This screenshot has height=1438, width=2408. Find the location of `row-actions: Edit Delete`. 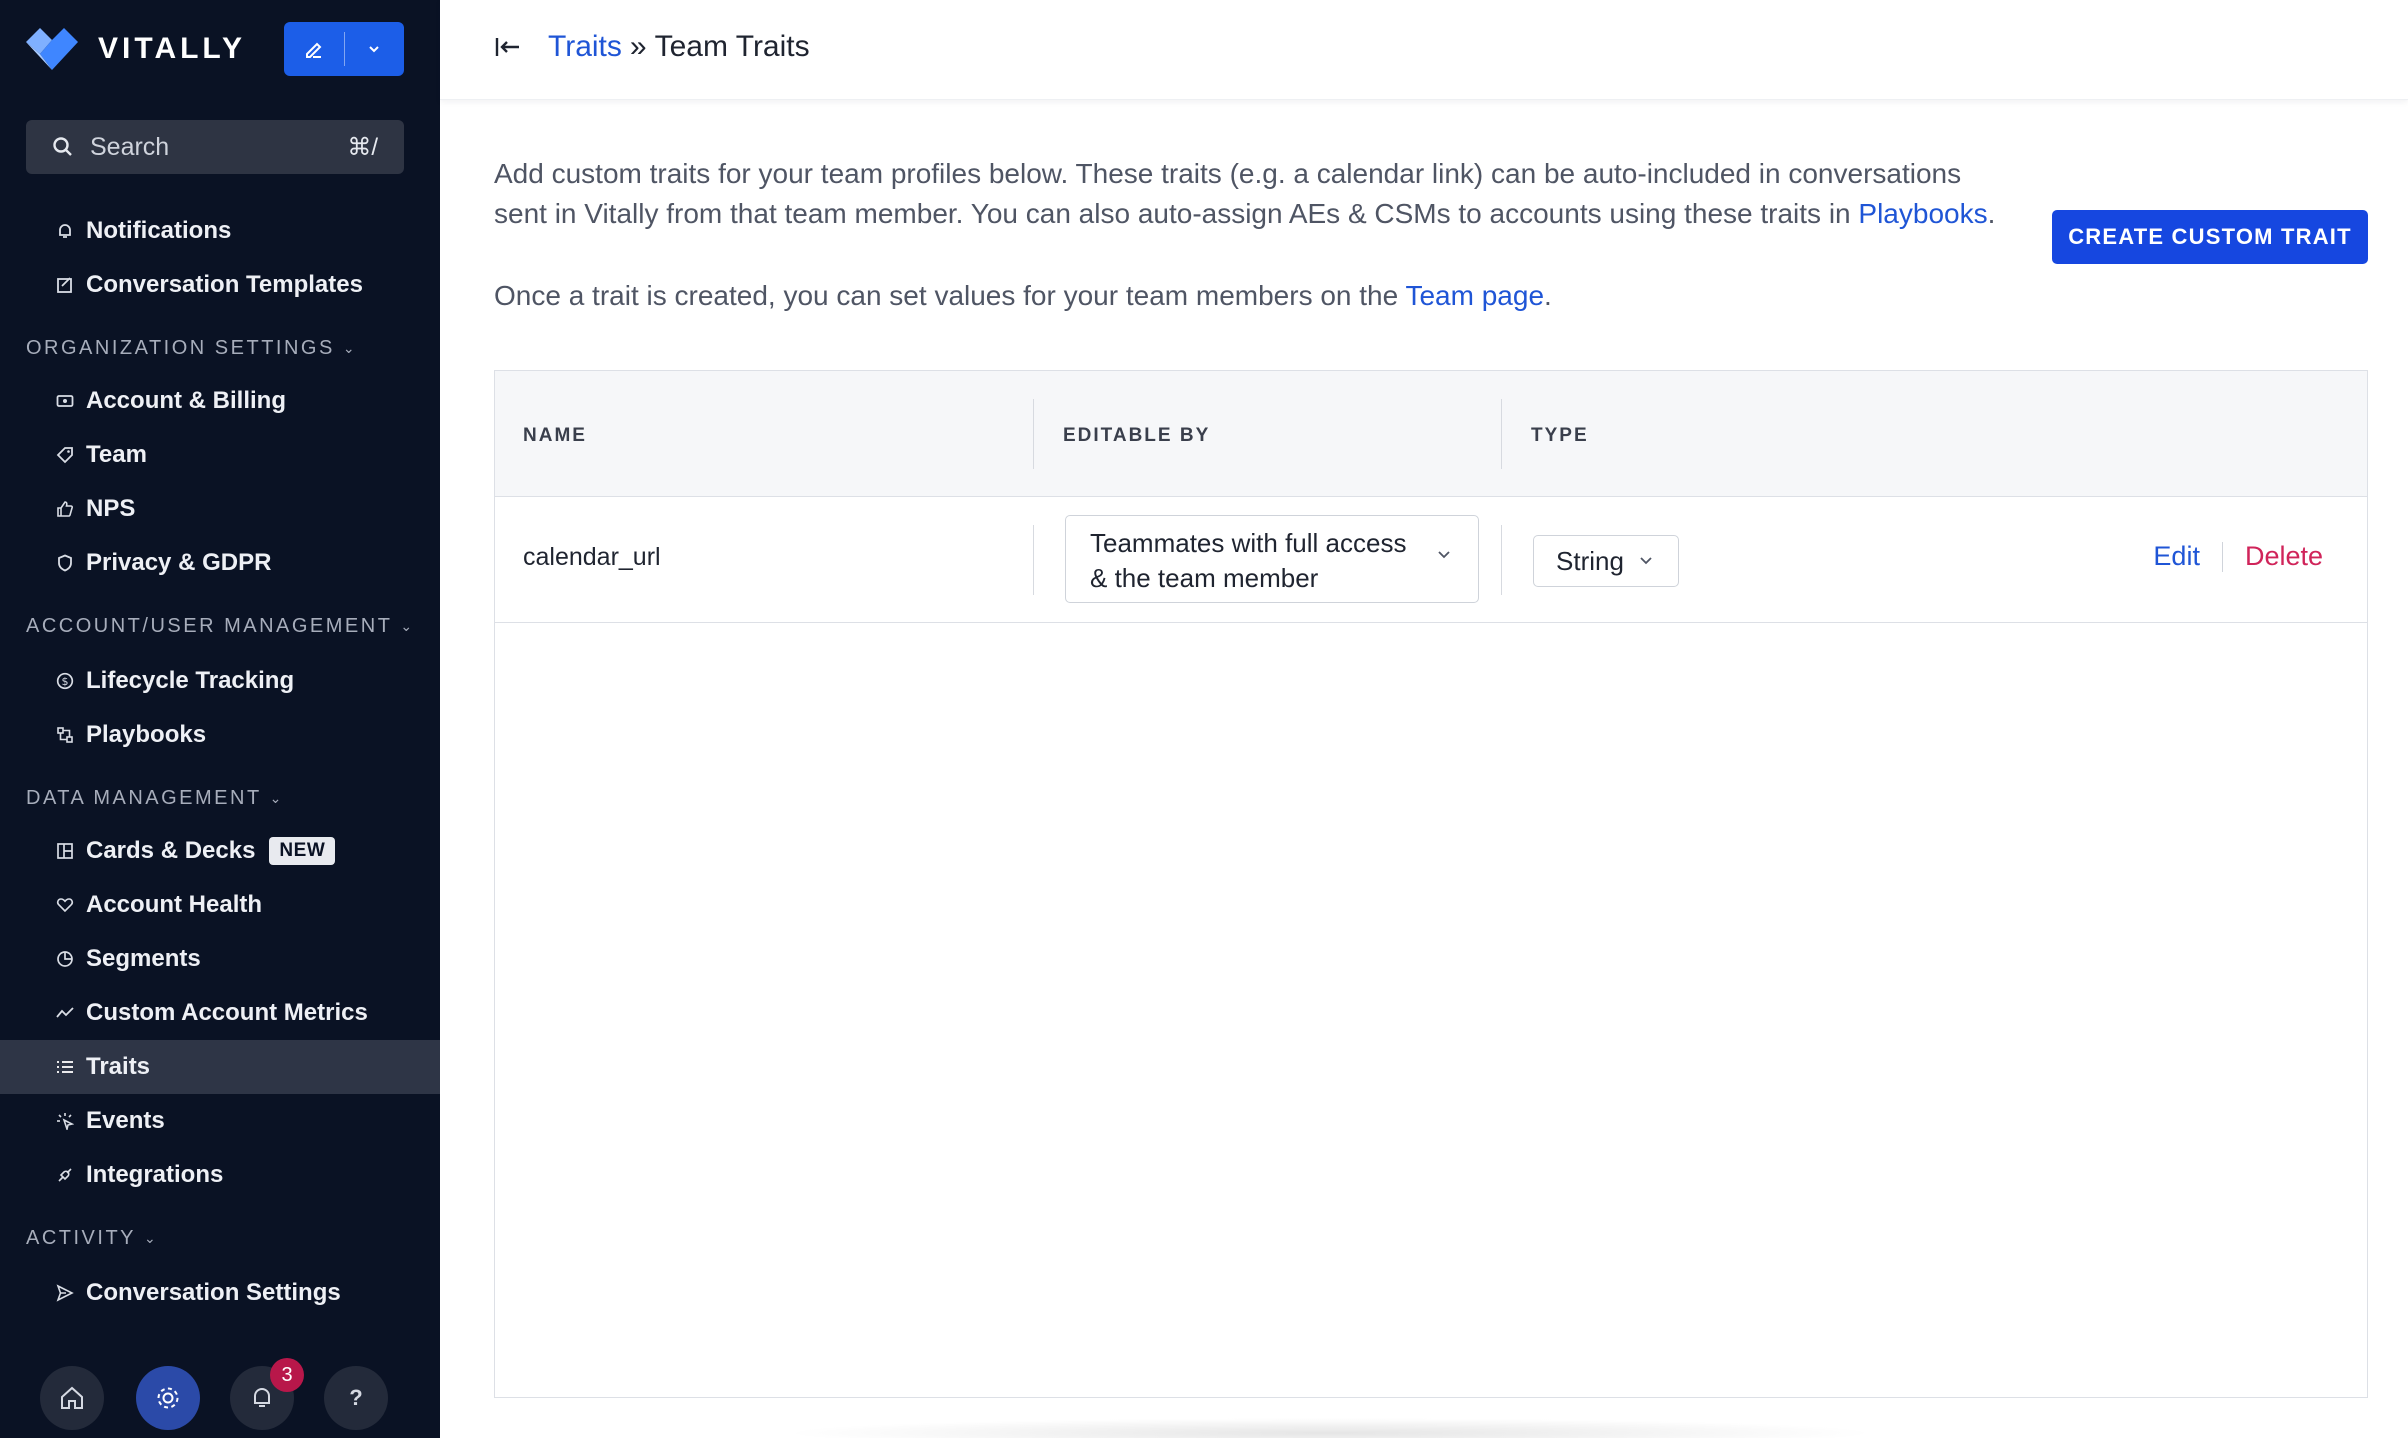

row-actions: Edit Delete is located at coordinates (2238, 556).